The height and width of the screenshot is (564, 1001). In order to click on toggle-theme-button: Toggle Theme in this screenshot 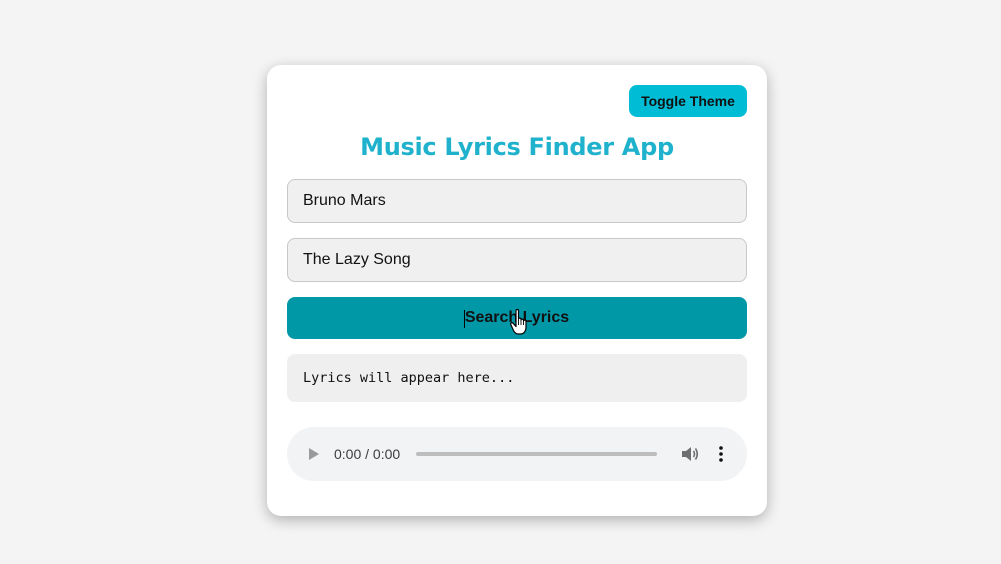, I will do `click(688, 101)`.